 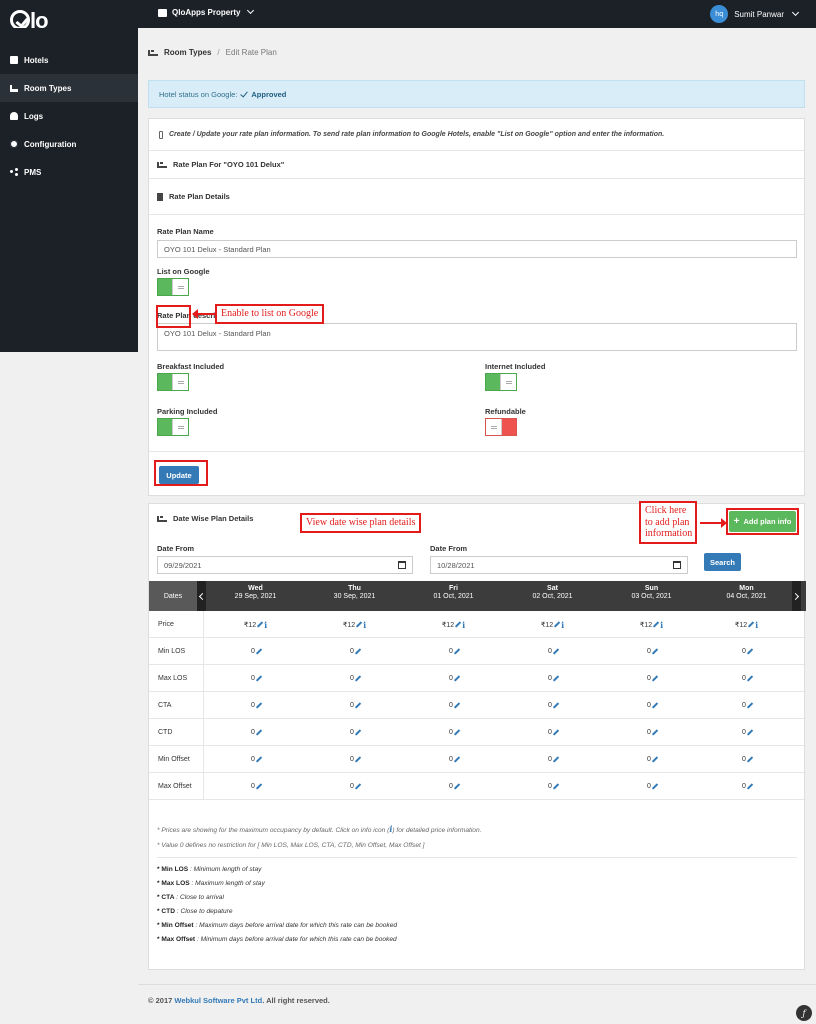 What do you see at coordinates (501, 427) in the screenshot?
I see `refundable-toggle` at bounding box center [501, 427].